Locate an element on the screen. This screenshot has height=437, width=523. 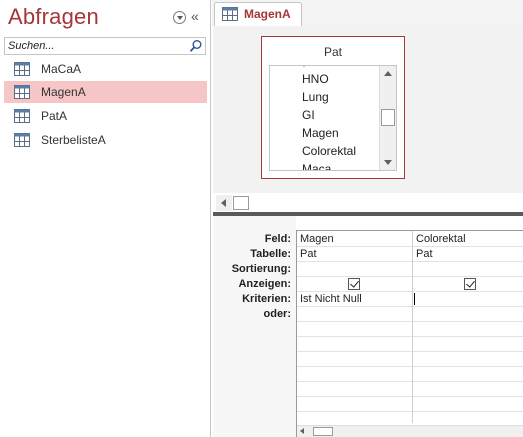
nav-item-sterbelistea: SterbelisteA is located at coordinates (105, 140).